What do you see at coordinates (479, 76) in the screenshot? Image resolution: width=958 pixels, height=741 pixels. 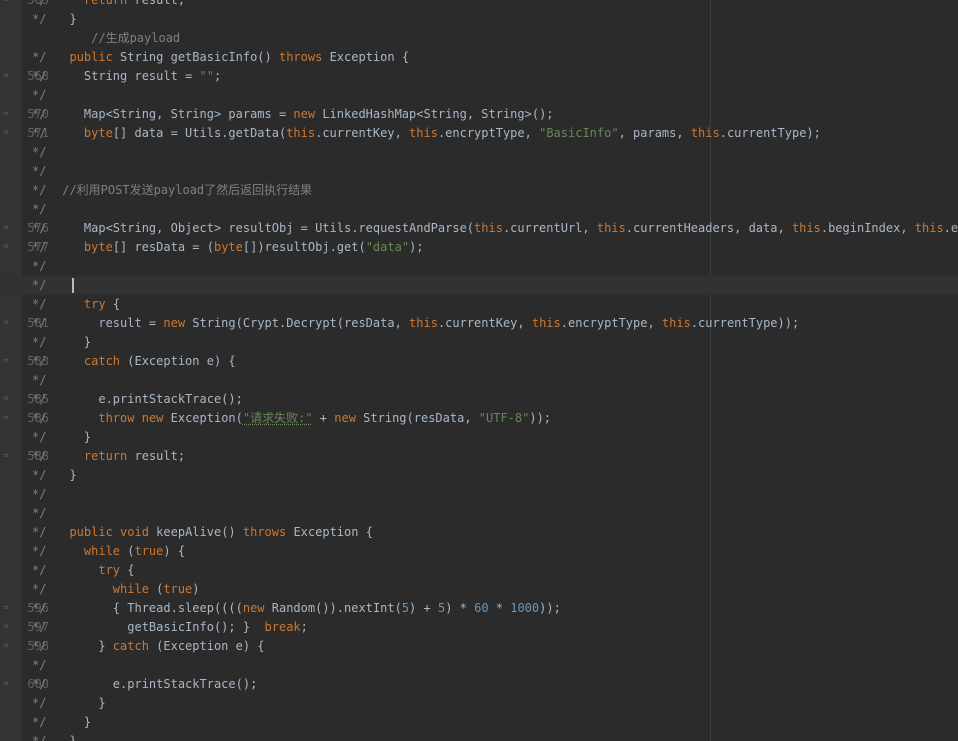 I see `code-line: = 568 */ String result = "";` at bounding box center [479, 76].